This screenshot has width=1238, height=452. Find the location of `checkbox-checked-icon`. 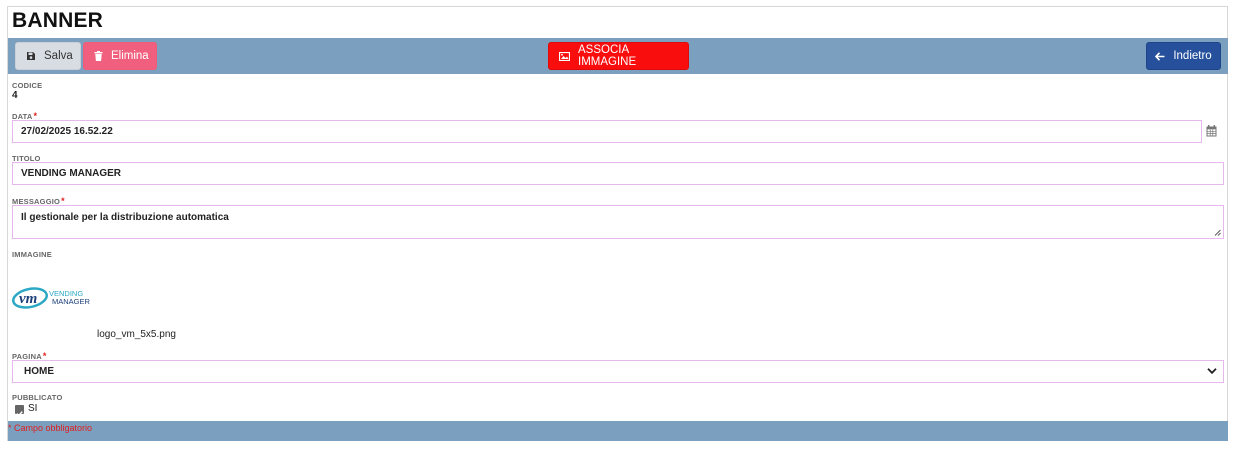

checkbox-checked-icon is located at coordinates (19, 414).